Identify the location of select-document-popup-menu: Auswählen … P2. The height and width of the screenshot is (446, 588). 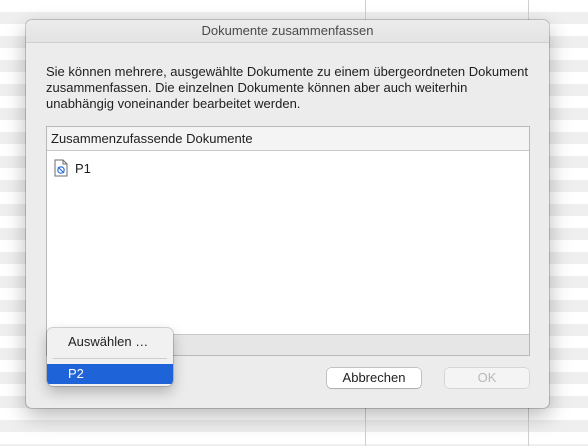
(110, 357).